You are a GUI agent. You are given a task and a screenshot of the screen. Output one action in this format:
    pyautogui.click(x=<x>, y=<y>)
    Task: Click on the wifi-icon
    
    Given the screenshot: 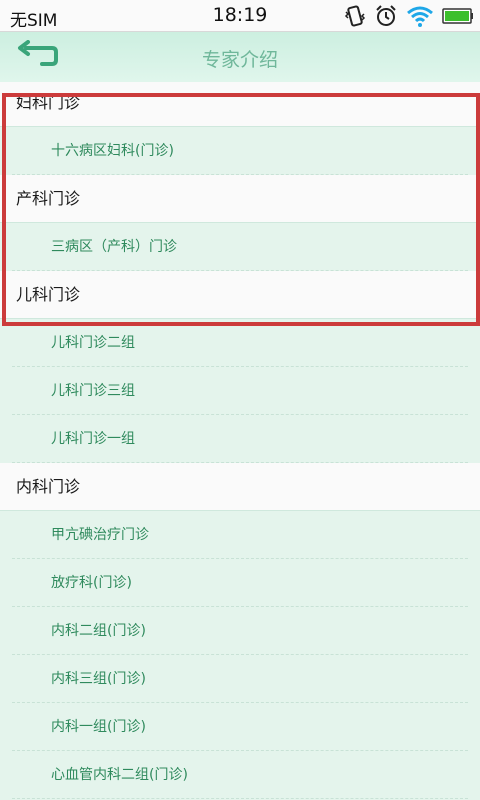 What is the action you would take?
    pyautogui.click(x=420, y=16)
    